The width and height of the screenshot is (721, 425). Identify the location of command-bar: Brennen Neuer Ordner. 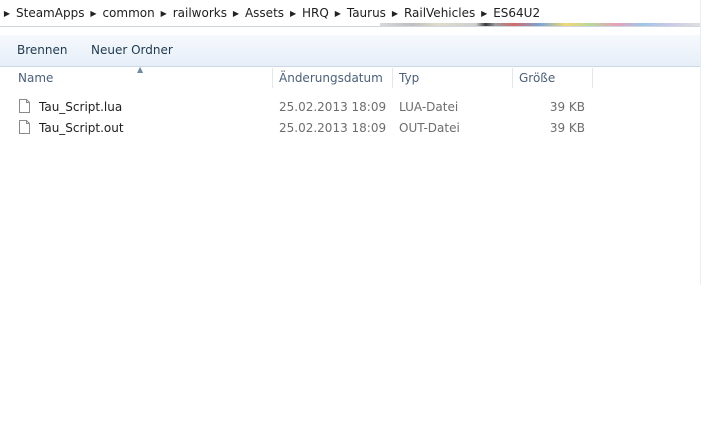
(350, 50).